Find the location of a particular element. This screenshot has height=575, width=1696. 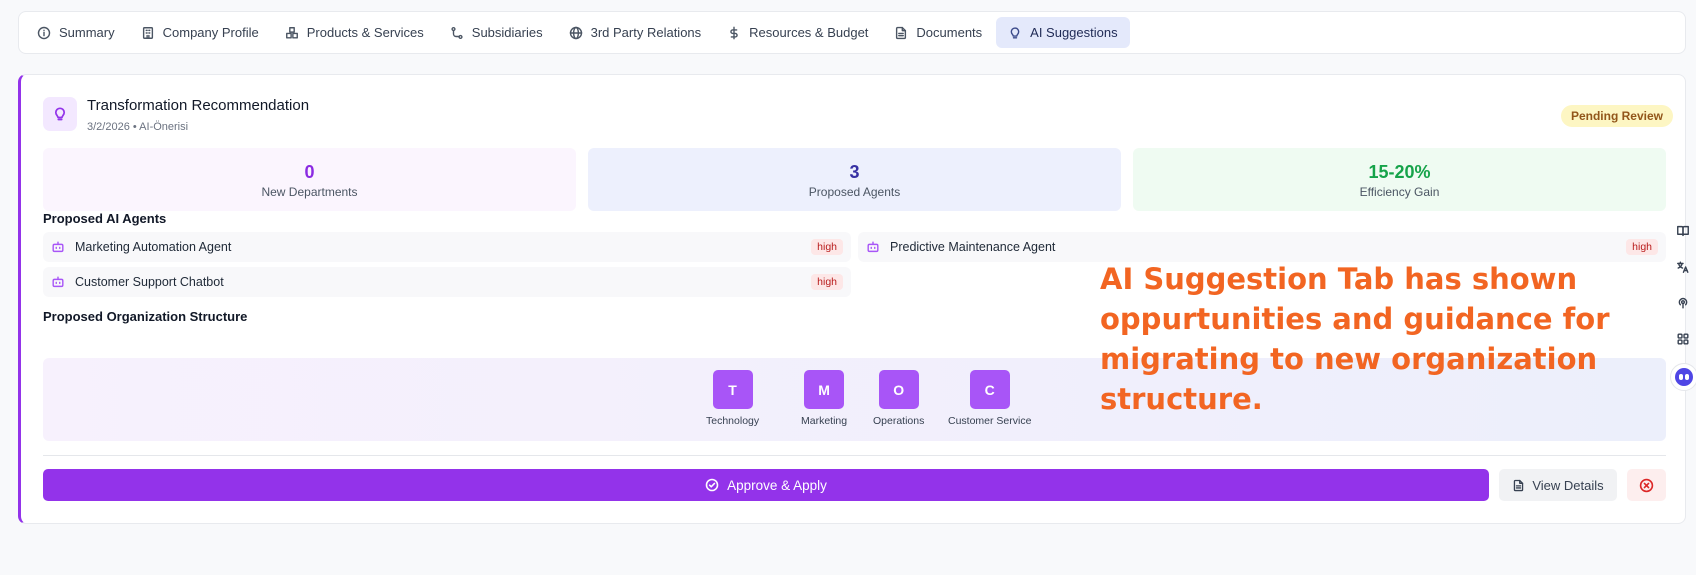

agents-heading: Proposed AI Agents is located at coordinates (105, 218).